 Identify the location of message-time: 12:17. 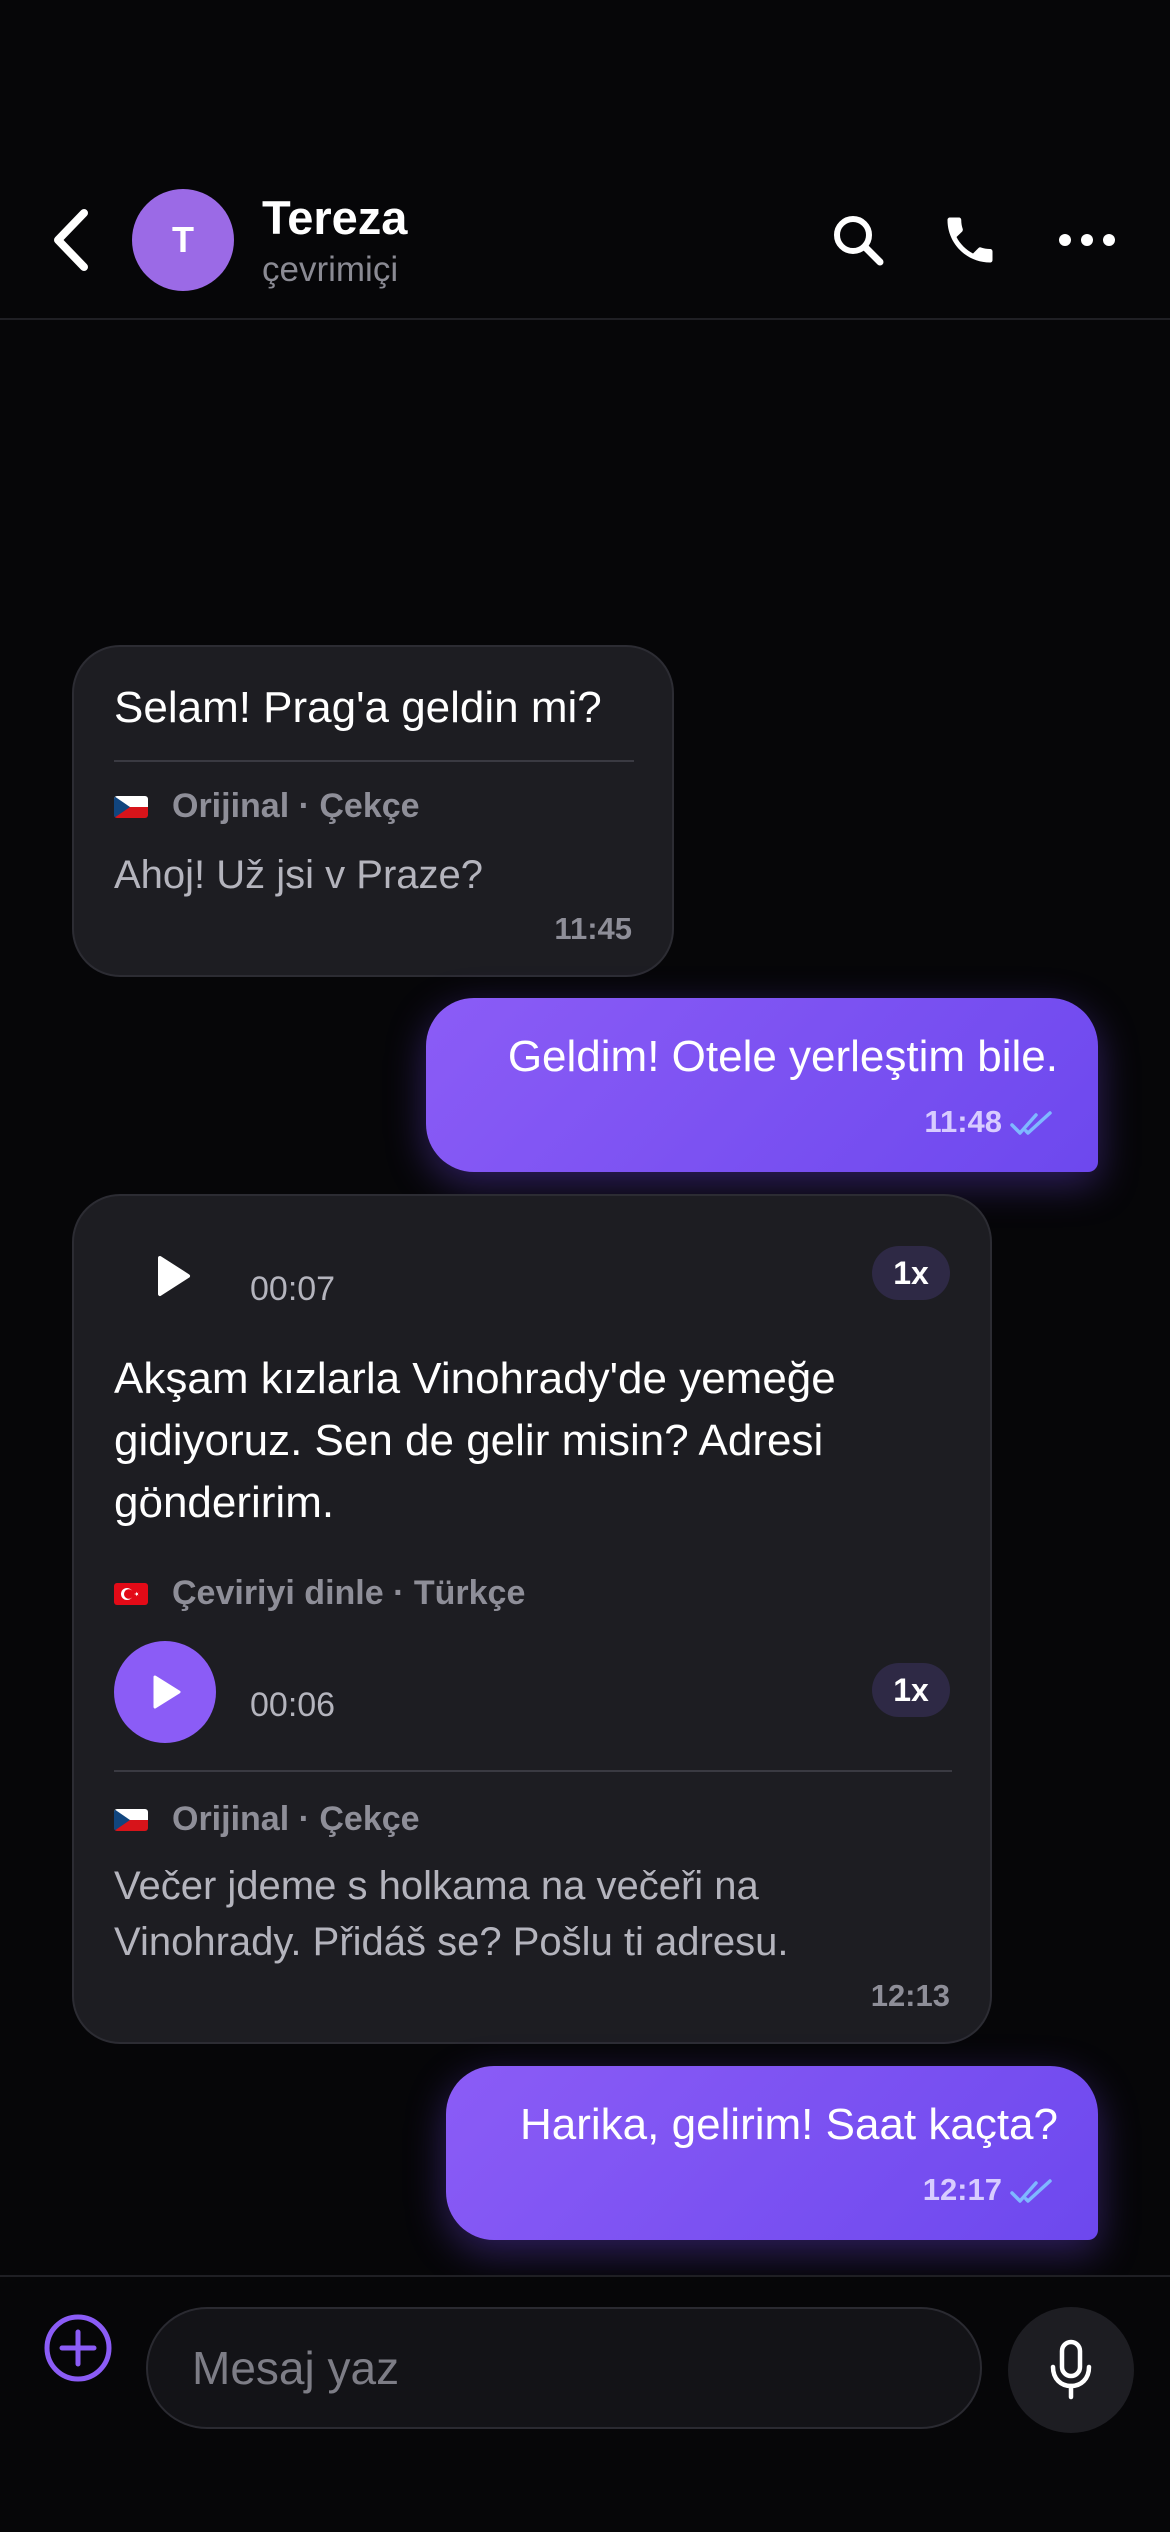
(962, 2189).